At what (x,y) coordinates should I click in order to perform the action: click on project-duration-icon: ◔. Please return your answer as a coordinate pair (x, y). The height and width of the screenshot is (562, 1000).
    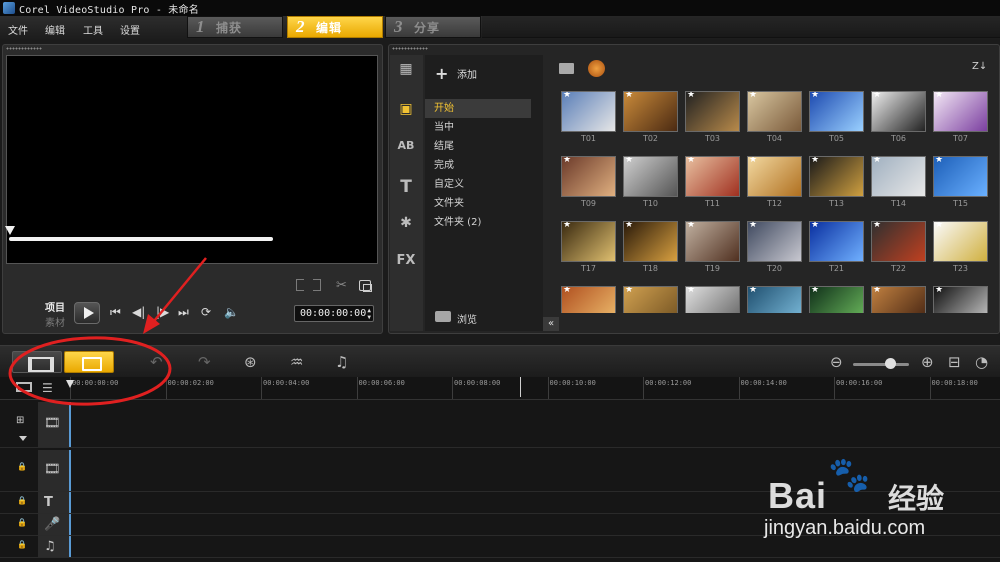
    Looking at the image, I should click on (981, 362).